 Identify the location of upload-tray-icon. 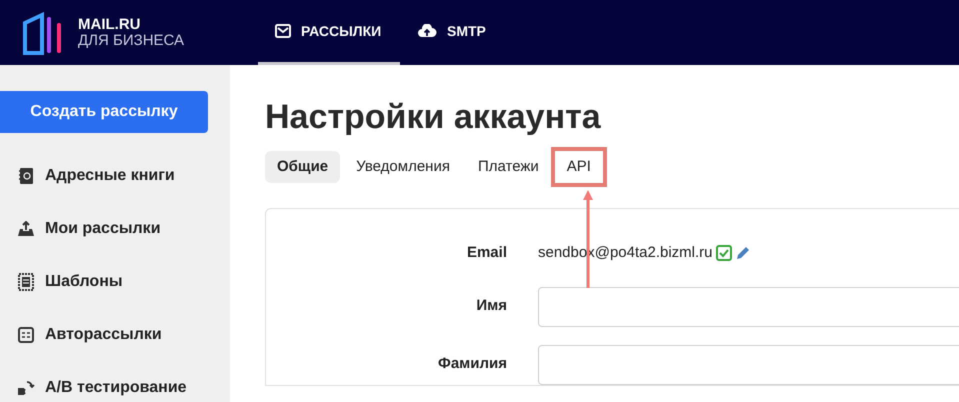
(26, 228).